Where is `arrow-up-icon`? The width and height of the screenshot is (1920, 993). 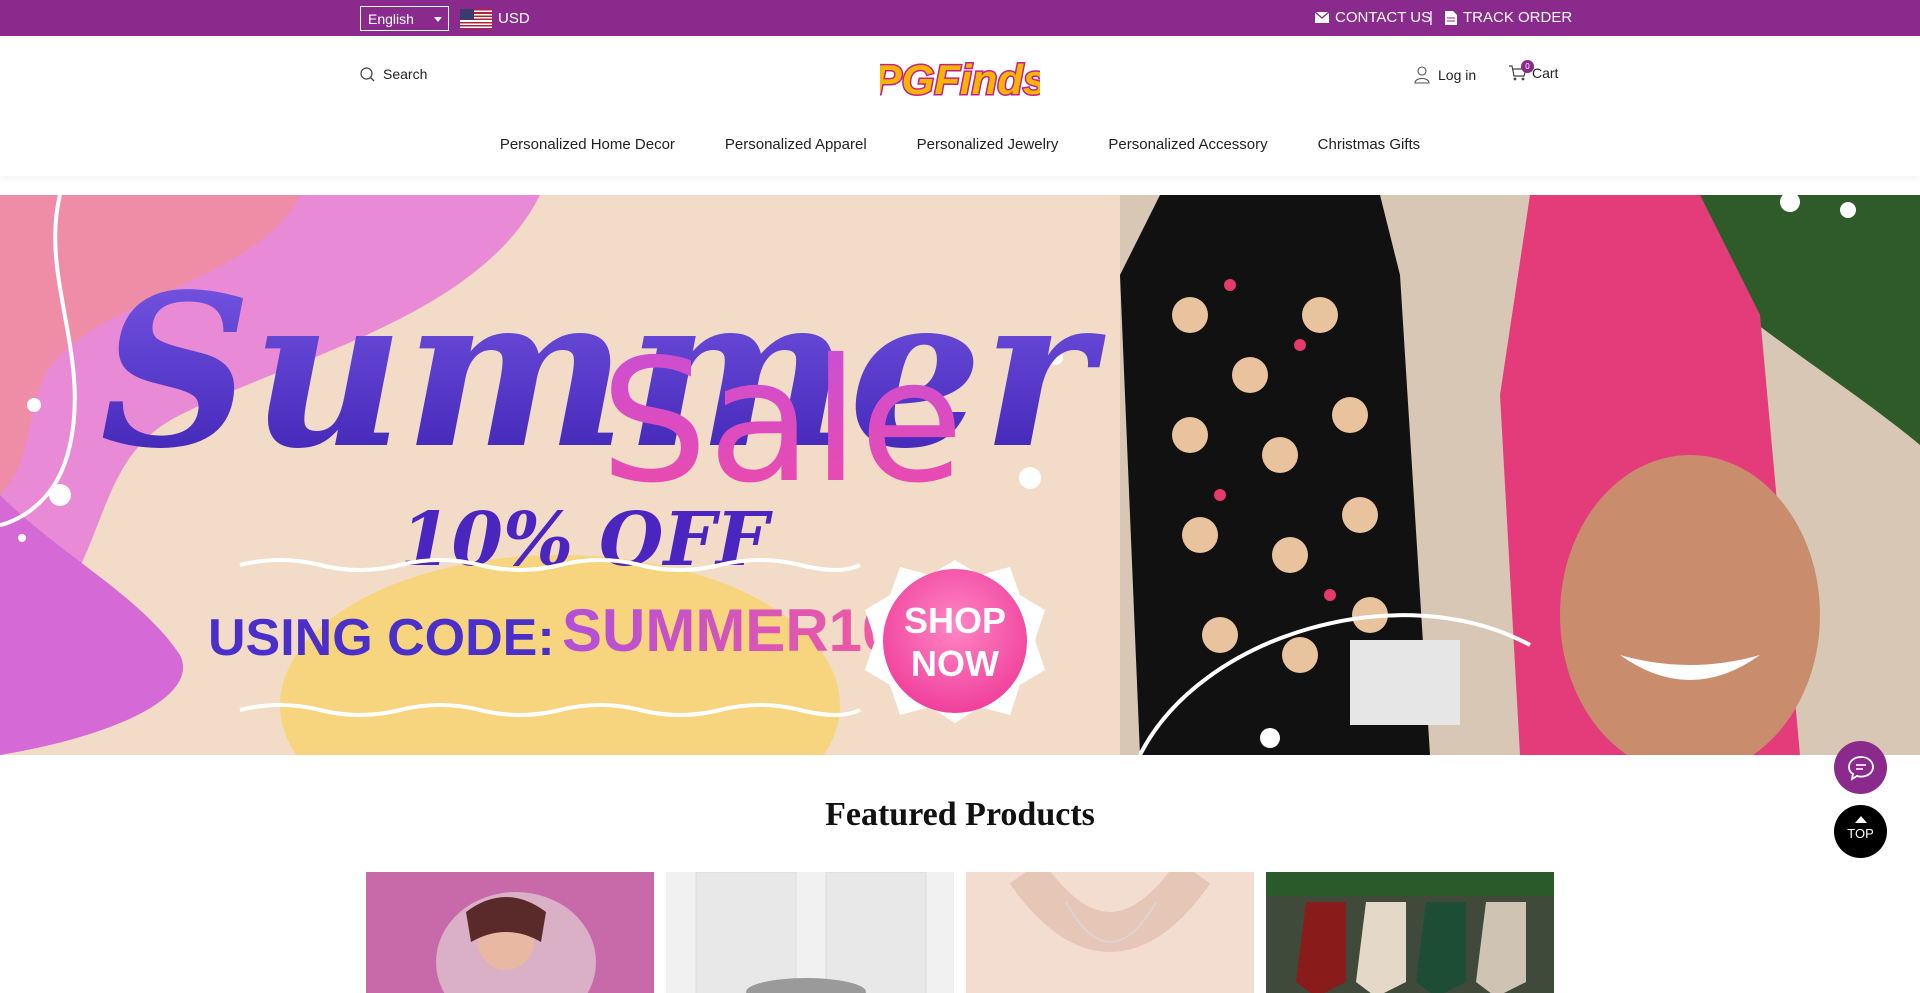 arrow-up-icon is located at coordinates (1860, 819).